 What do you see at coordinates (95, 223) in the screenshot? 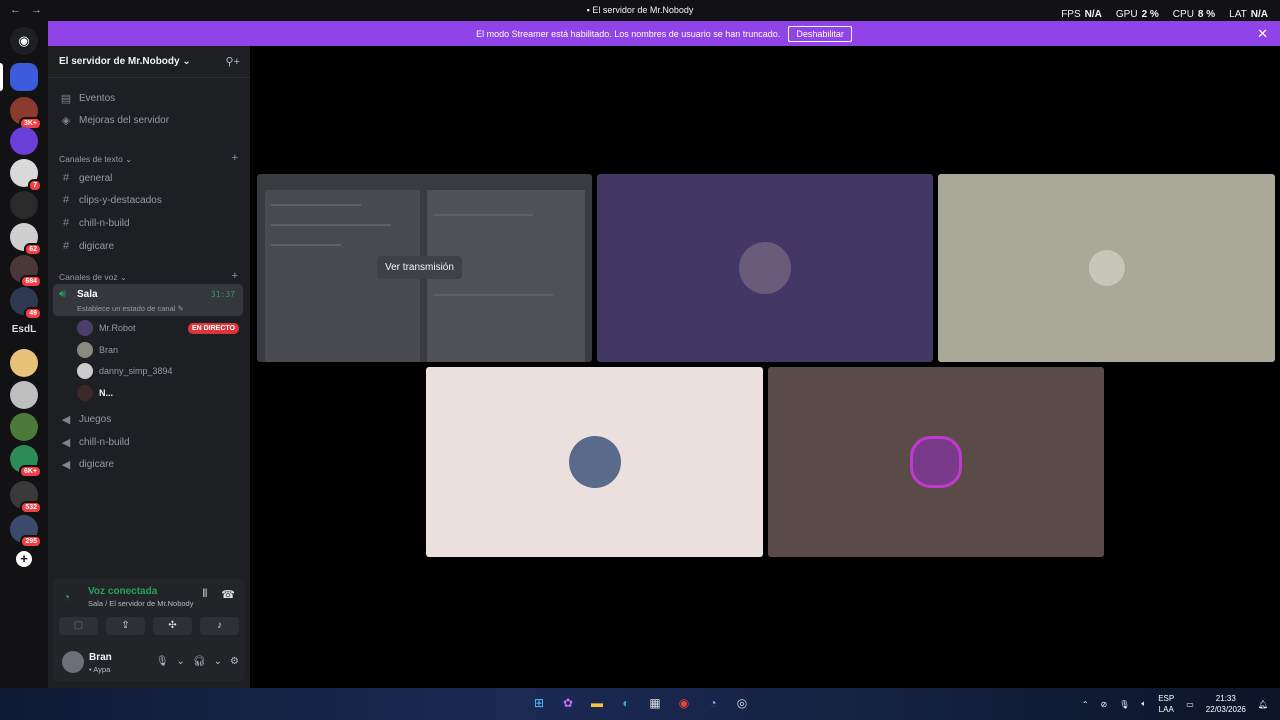
I see `channel-chill: # chill-n-build` at bounding box center [95, 223].